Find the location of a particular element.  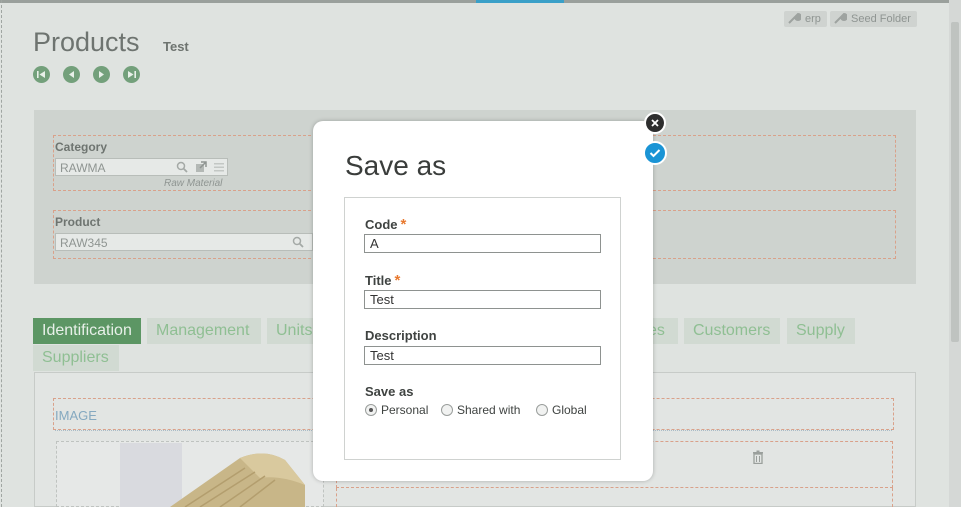

seed-folder-button: Seed Folder is located at coordinates (873, 19).